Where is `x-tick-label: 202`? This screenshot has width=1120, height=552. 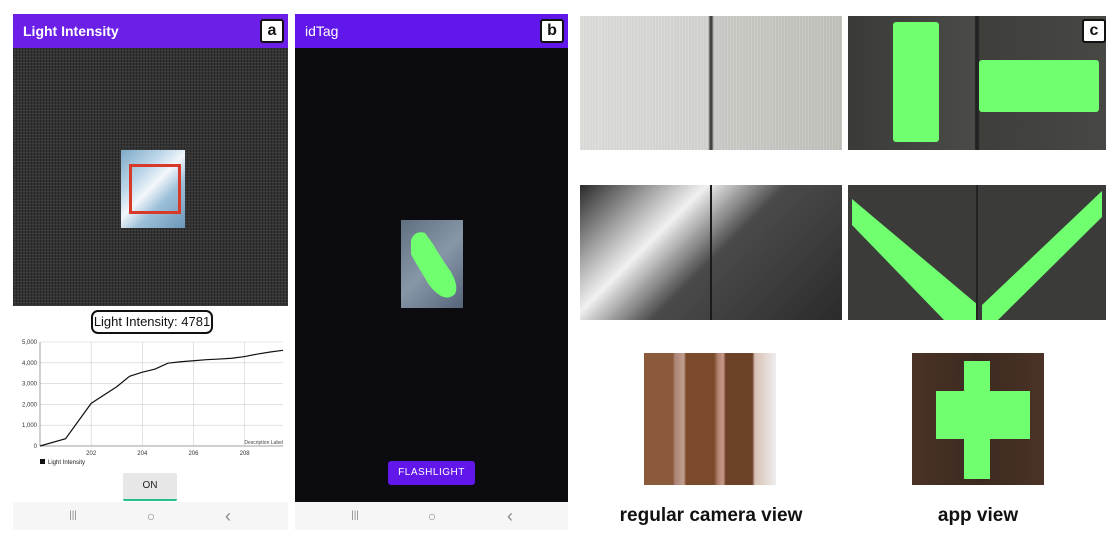
x-tick-label: 202 is located at coordinates (91, 454).